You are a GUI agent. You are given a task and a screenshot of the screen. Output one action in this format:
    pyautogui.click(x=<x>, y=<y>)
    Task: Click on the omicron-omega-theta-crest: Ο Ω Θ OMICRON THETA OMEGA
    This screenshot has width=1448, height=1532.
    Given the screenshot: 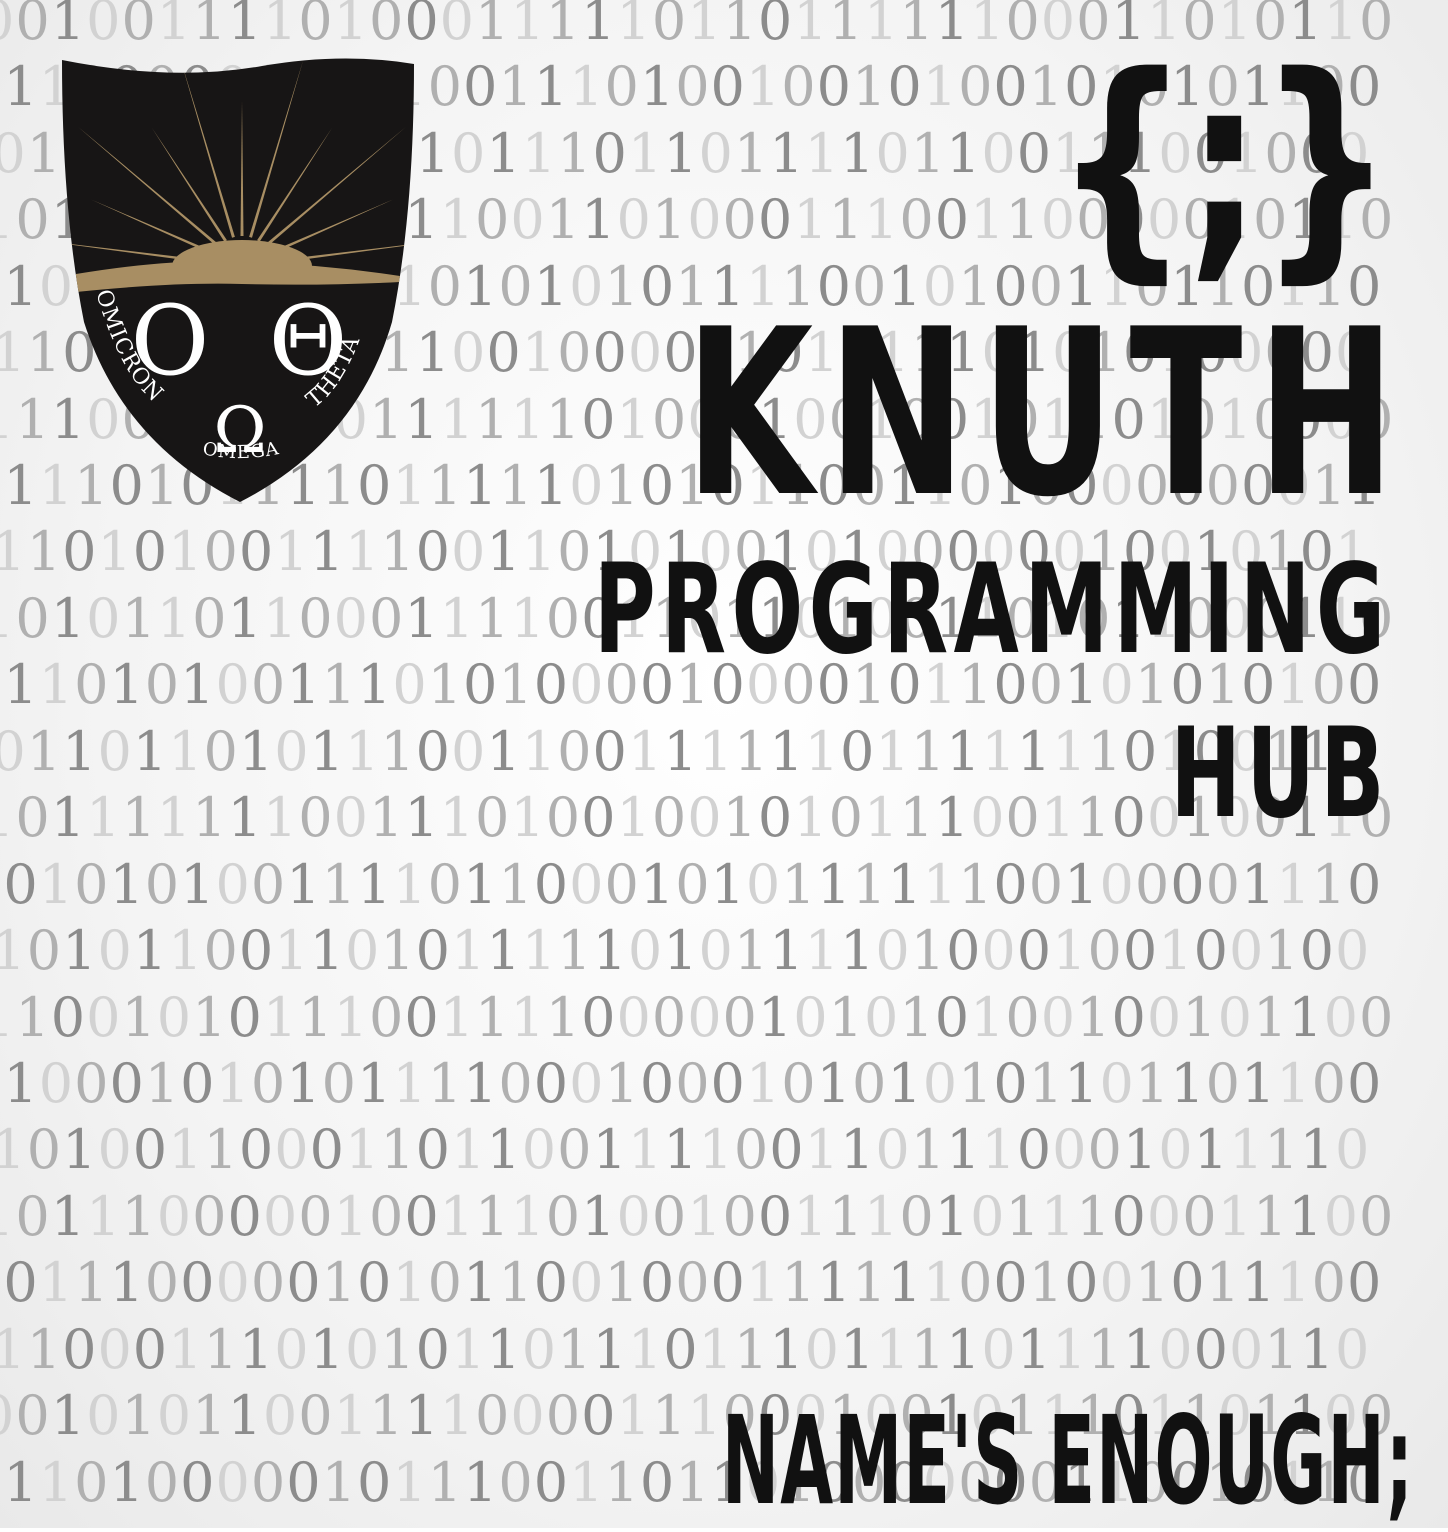 What is the action you would take?
    pyautogui.click(x=238, y=280)
    